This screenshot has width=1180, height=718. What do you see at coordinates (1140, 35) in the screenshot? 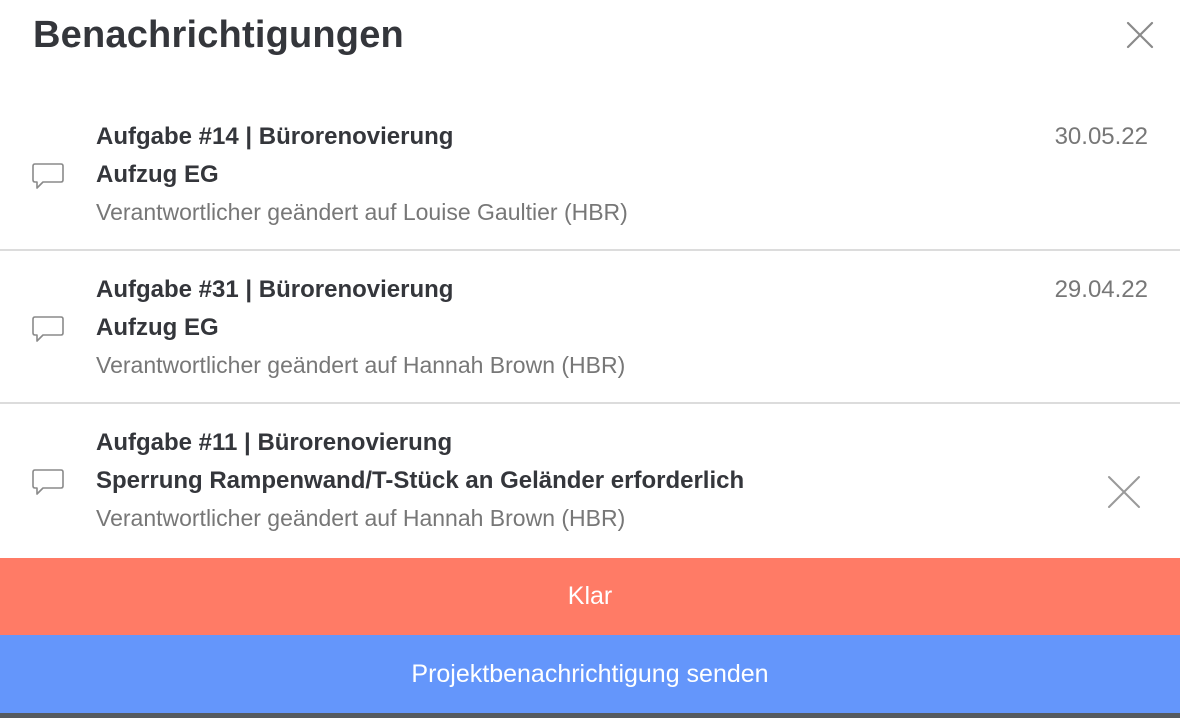
I see `close-icon` at bounding box center [1140, 35].